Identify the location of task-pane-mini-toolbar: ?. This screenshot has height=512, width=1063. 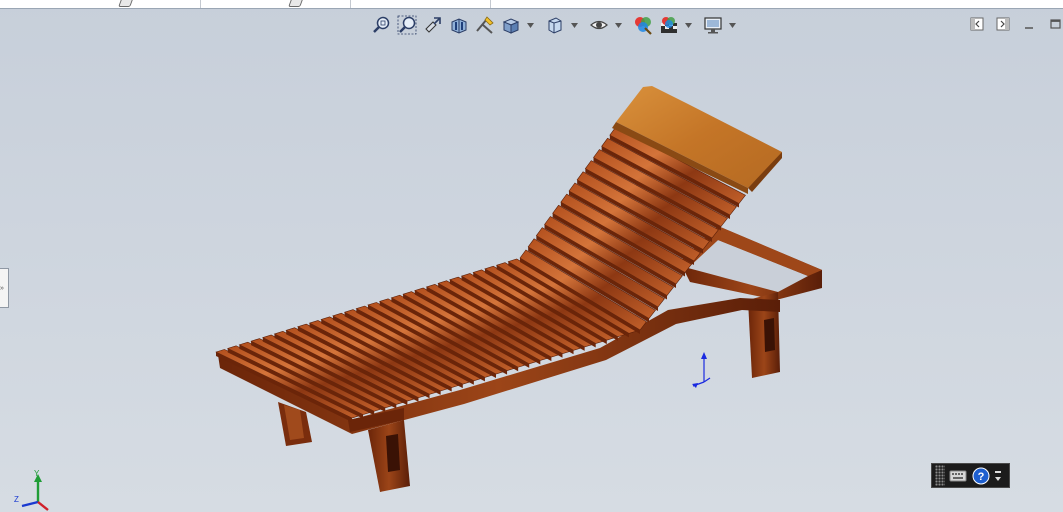
(970, 475).